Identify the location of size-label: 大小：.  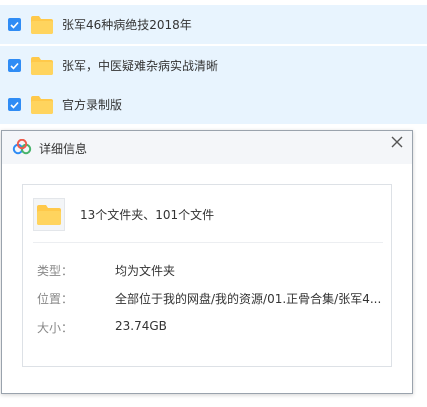
(55, 328).